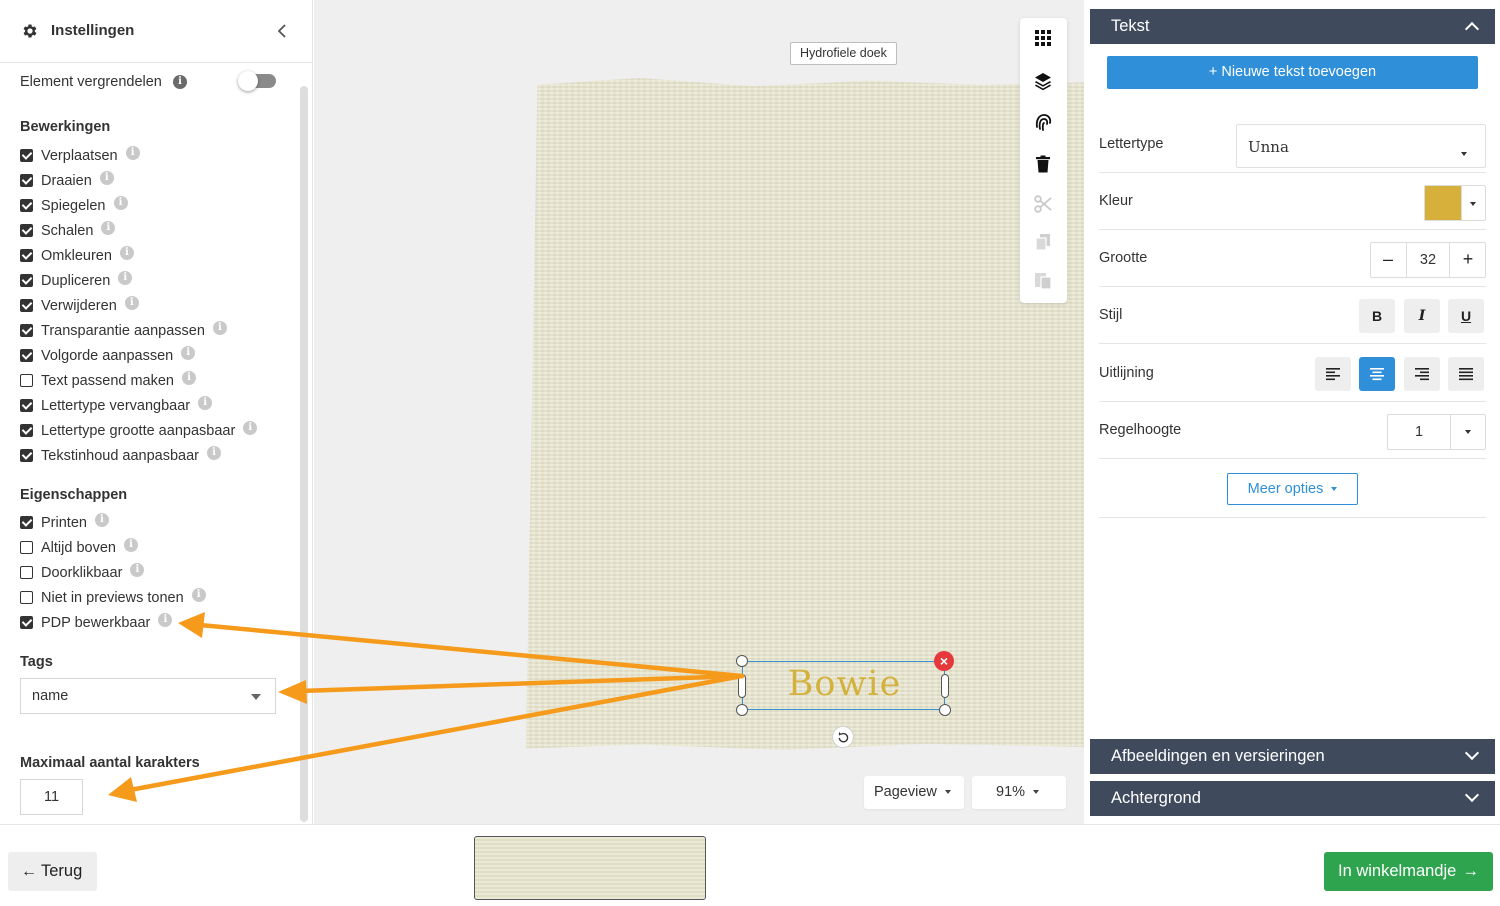 Image resolution: width=1500 pixels, height=906 pixels. Describe the element at coordinates (1468, 260) in the screenshot. I see `increase-size-button: +` at that location.